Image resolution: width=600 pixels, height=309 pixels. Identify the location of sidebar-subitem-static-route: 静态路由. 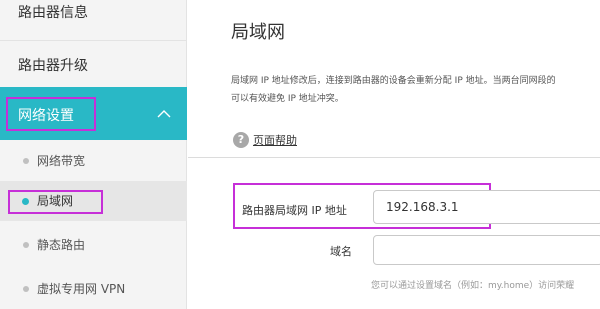
(93, 245).